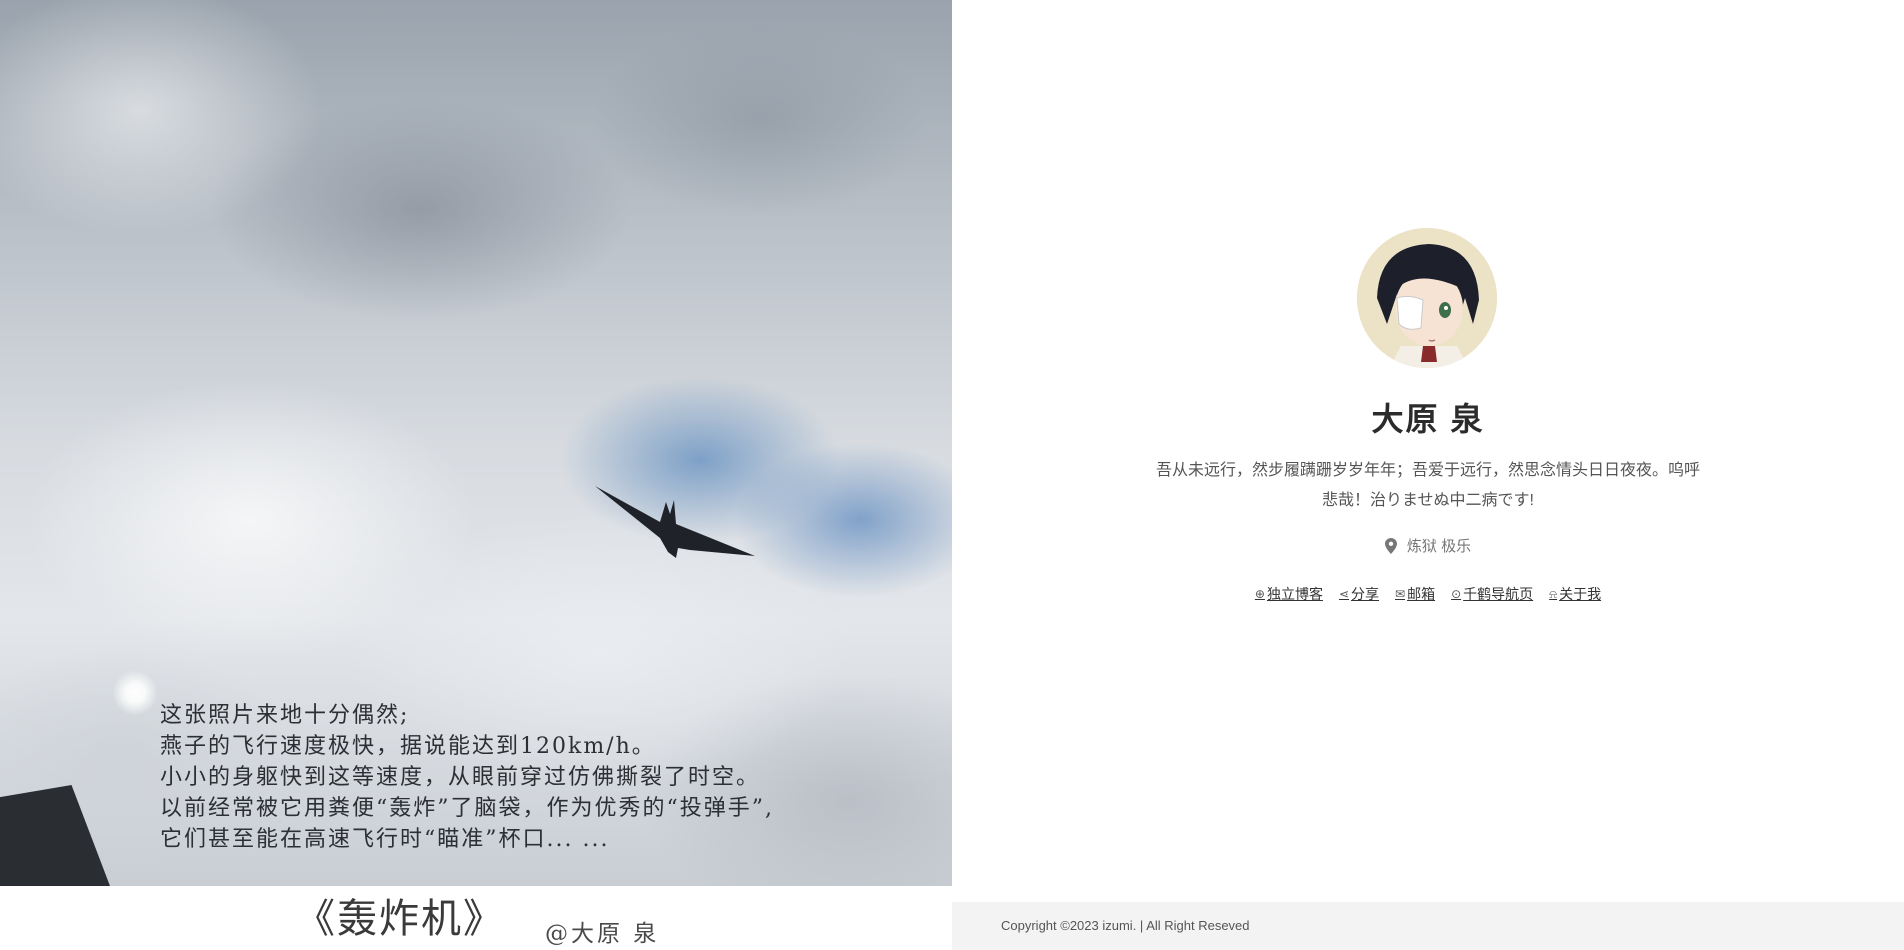 This screenshot has height=950, width=1904. Describe the element at coordinates (1294, 594) in the screenshot. I see `link-label: 独立博客` at that location.